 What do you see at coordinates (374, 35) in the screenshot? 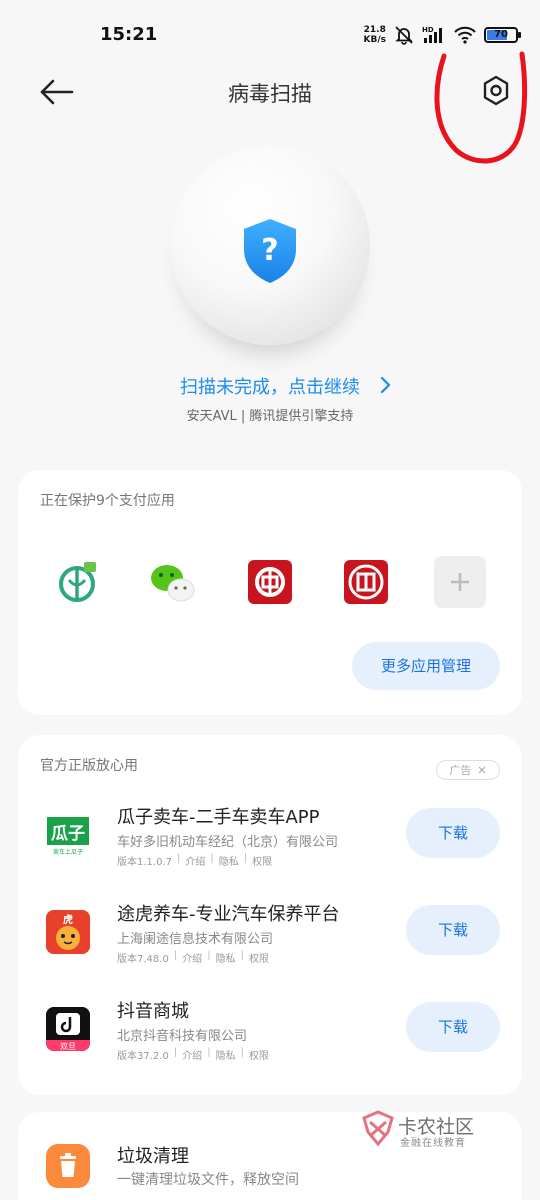
I see `network-speed: 21.8 KB/s` at bounding box center [374, 35].